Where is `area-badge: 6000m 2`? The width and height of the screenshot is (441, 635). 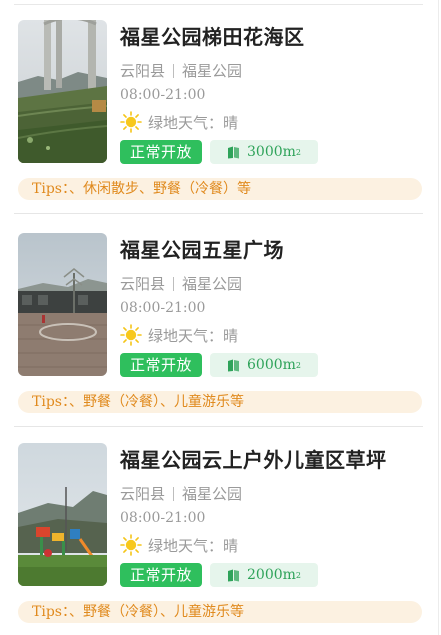
area-badge: 6000m 2 is located at coordinates (264, 365).